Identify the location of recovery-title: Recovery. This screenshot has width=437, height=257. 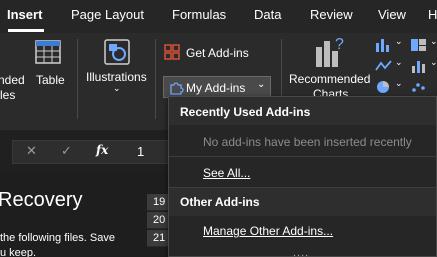
(41, 200).